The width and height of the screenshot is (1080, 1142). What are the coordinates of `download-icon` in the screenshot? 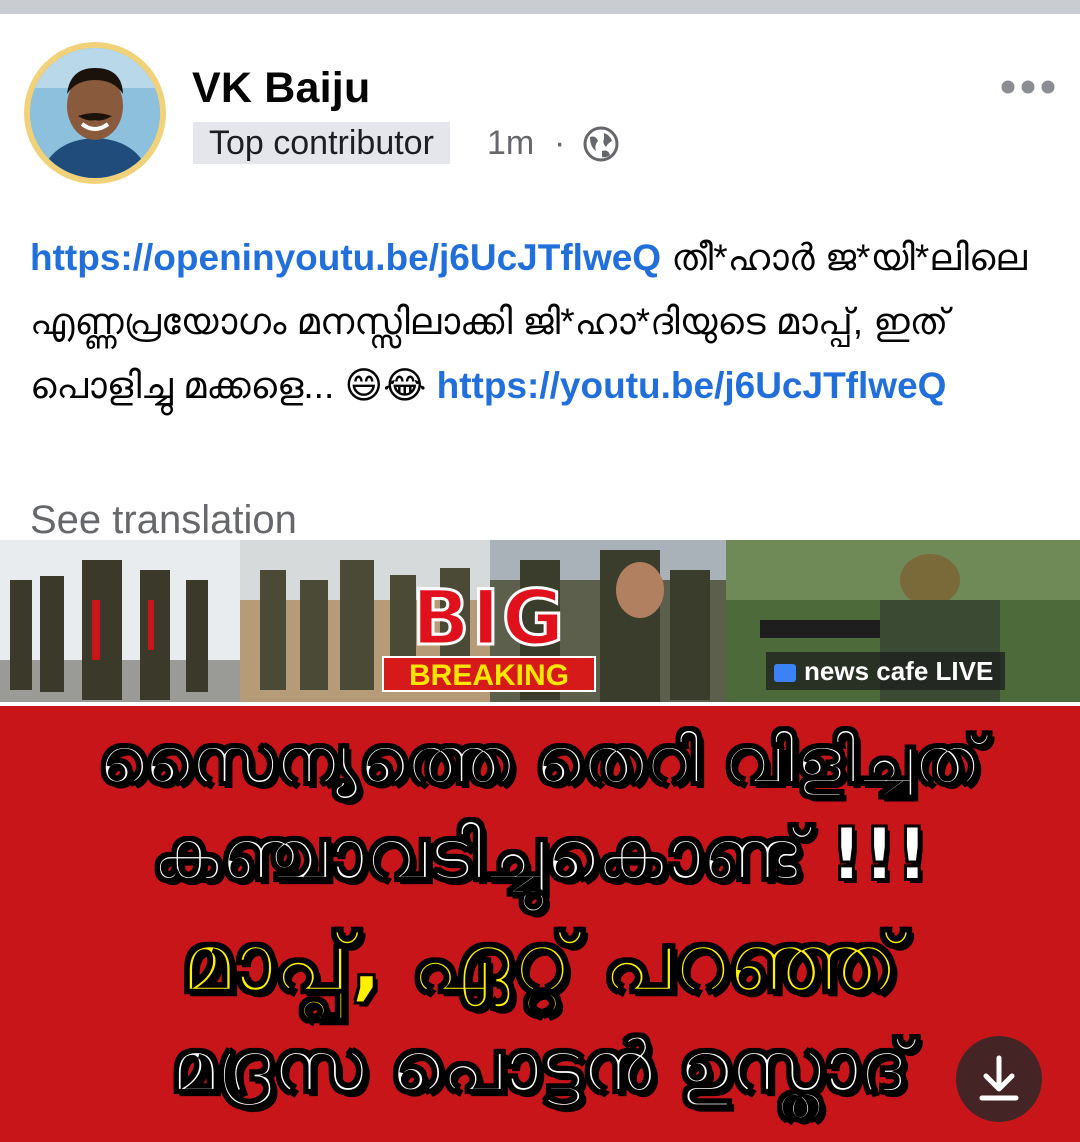 It's located at (999, 1078).